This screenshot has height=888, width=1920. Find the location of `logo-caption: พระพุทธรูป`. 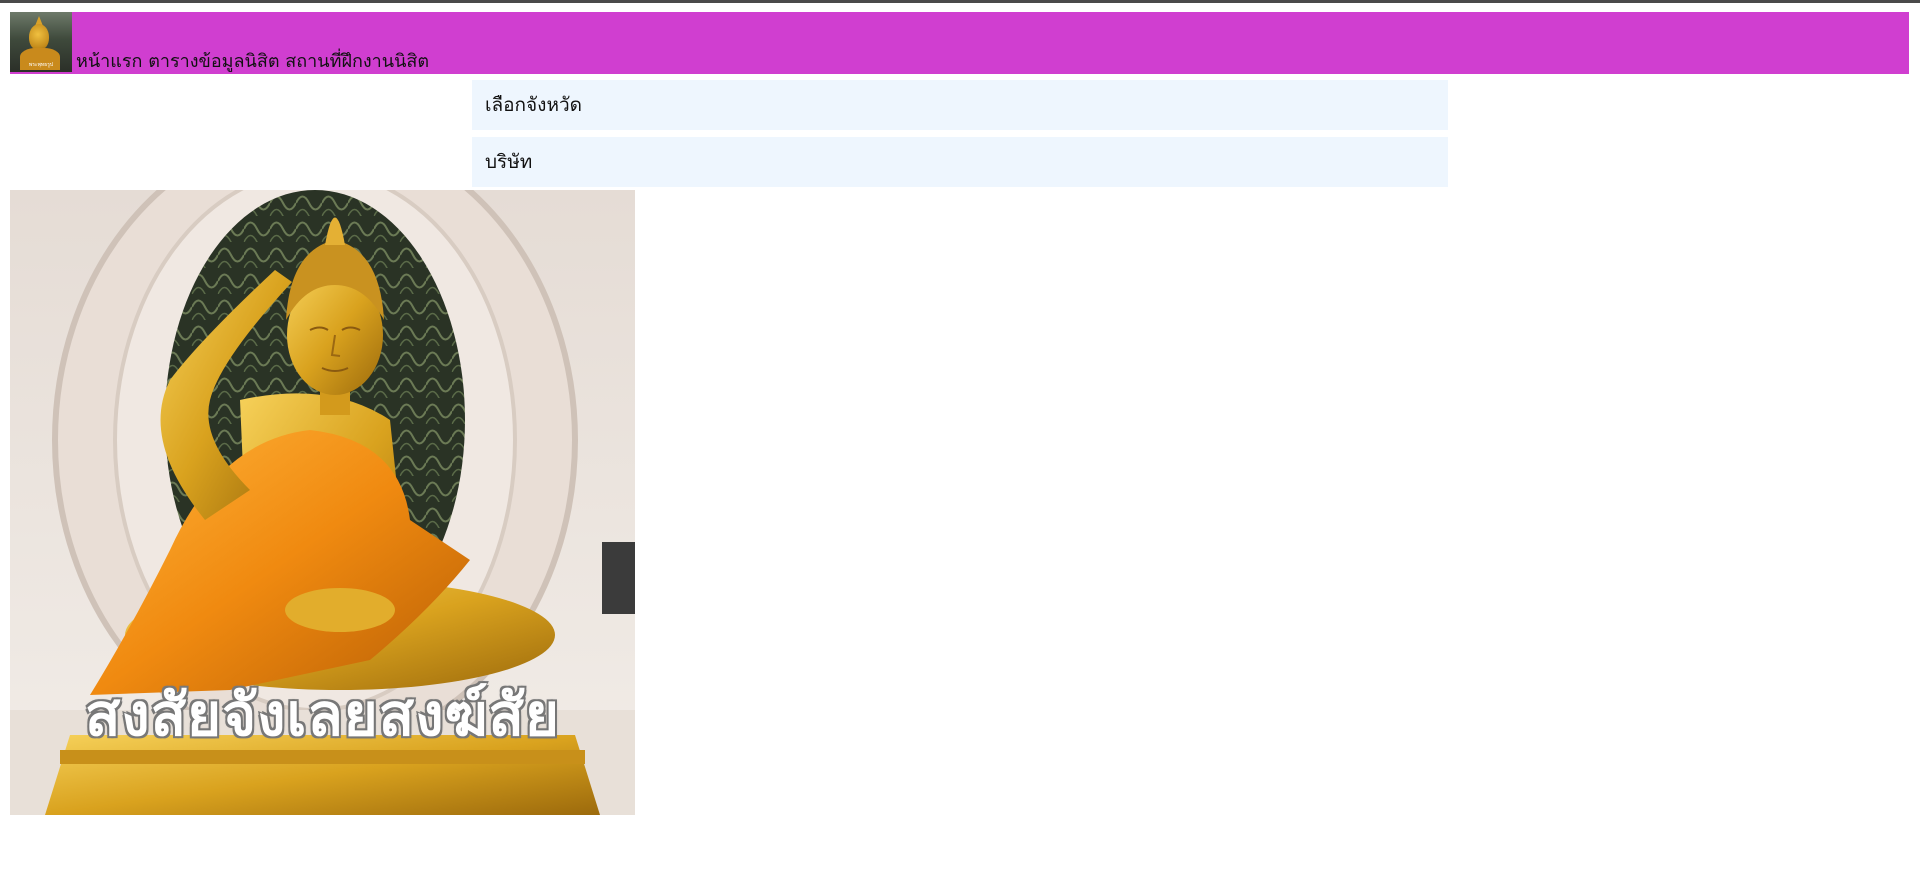

logo-caption: พระพุทธรูป is located at coordinates (41, 65).